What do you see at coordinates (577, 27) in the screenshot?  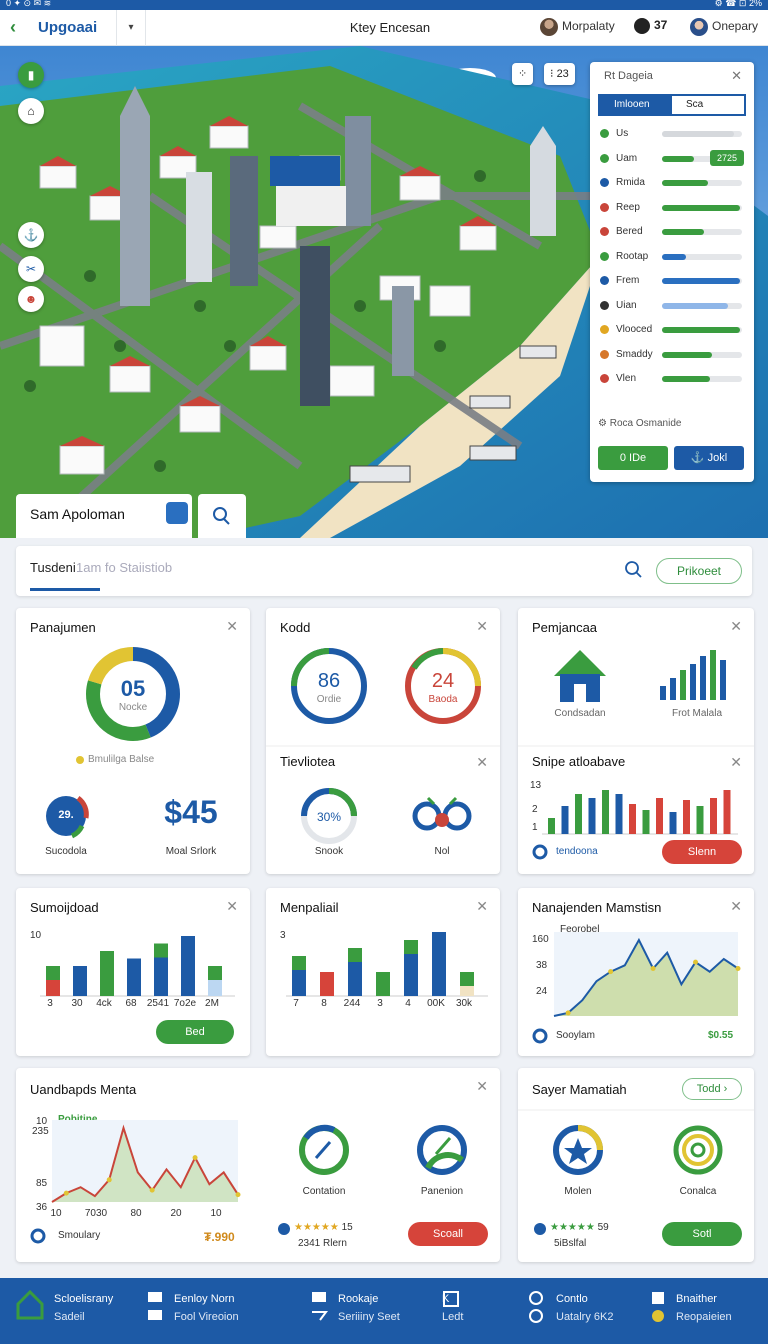 I see `user-profile: Morpalaty` at bounding box center [577, 27].